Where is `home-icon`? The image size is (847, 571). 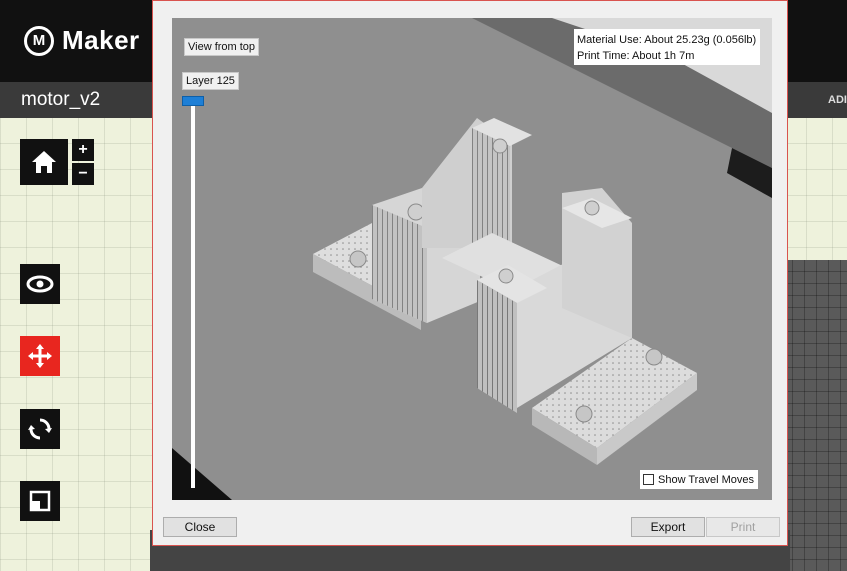
home-icon is located at coordinates (44, 162).